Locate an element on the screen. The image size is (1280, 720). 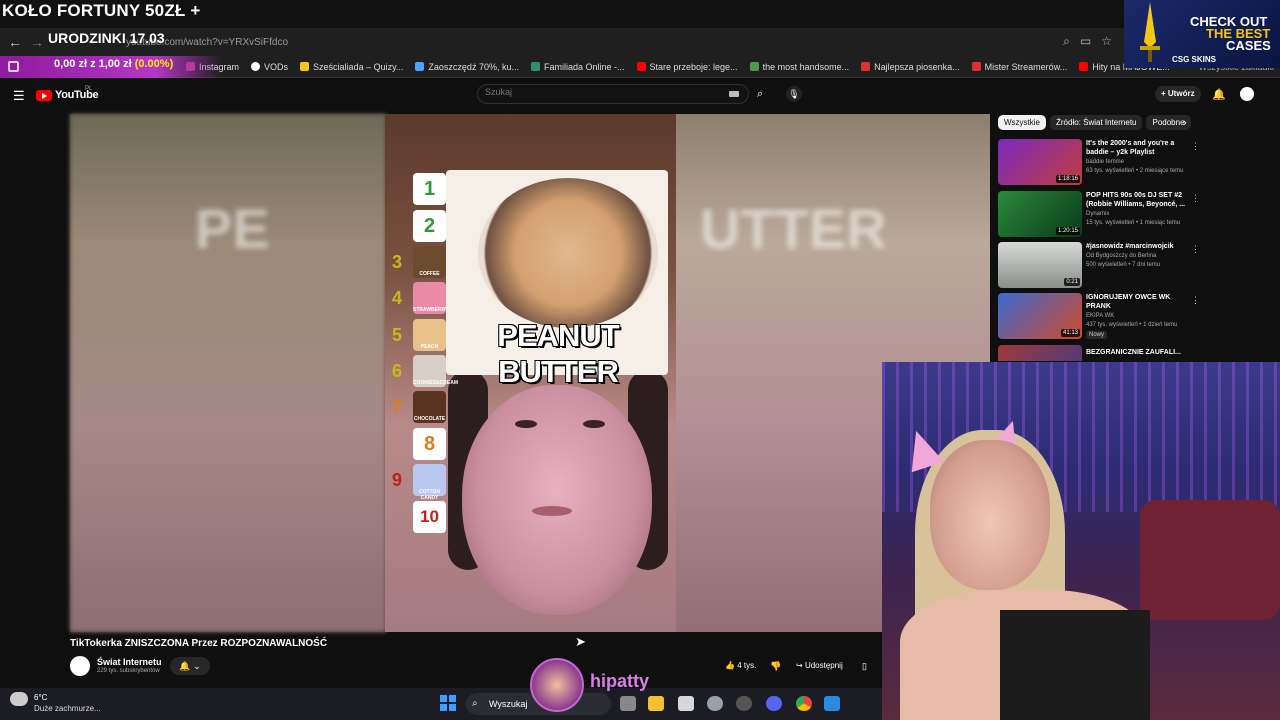
share-icon: ↪ is located at coordinates (800, 665).